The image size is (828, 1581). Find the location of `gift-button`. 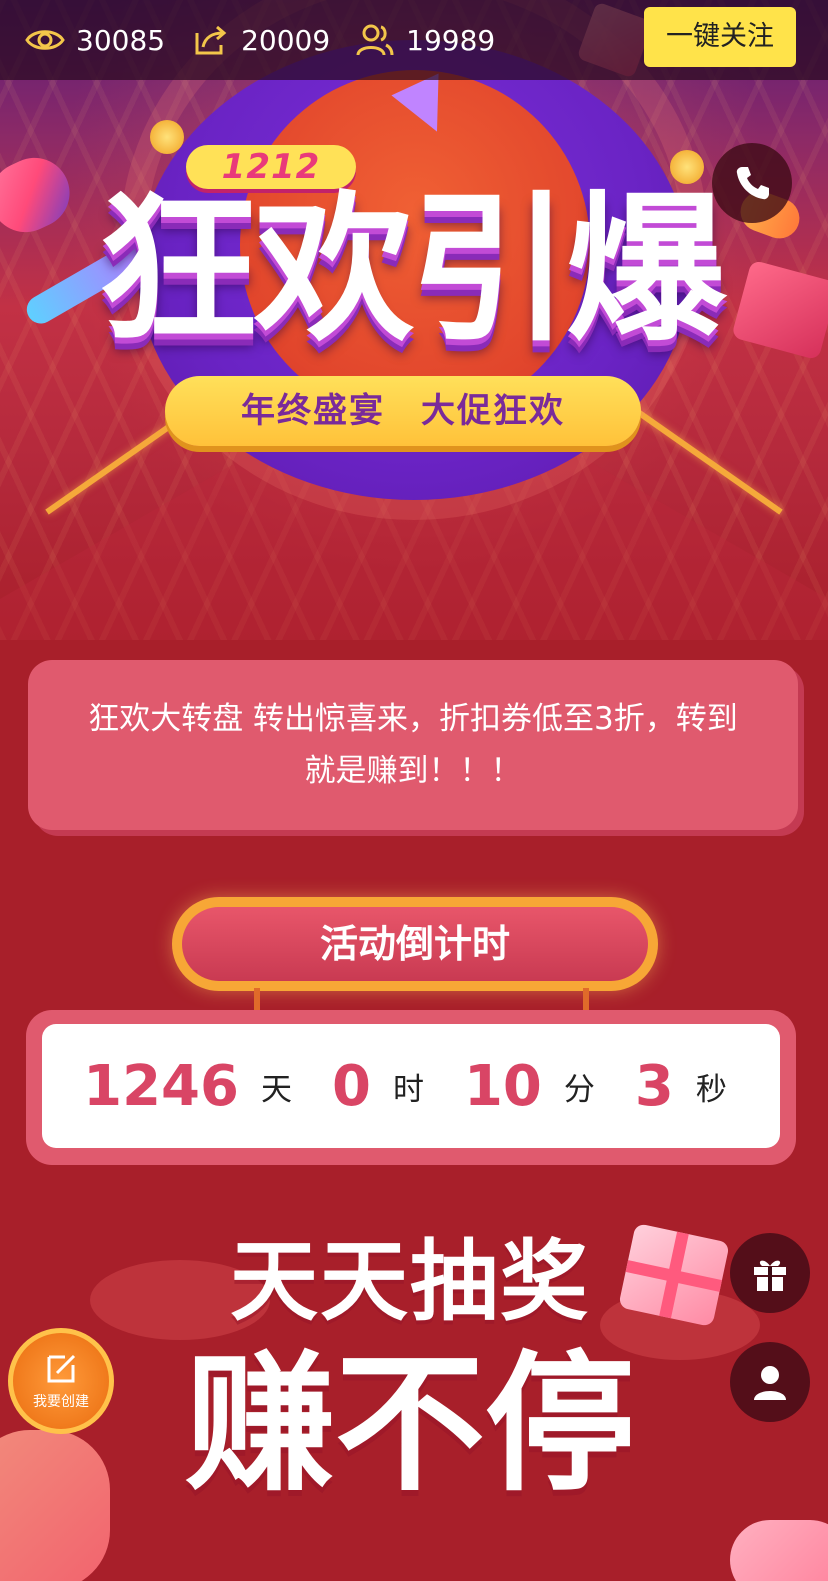

gift-button is located at coordinates (770, 1273).